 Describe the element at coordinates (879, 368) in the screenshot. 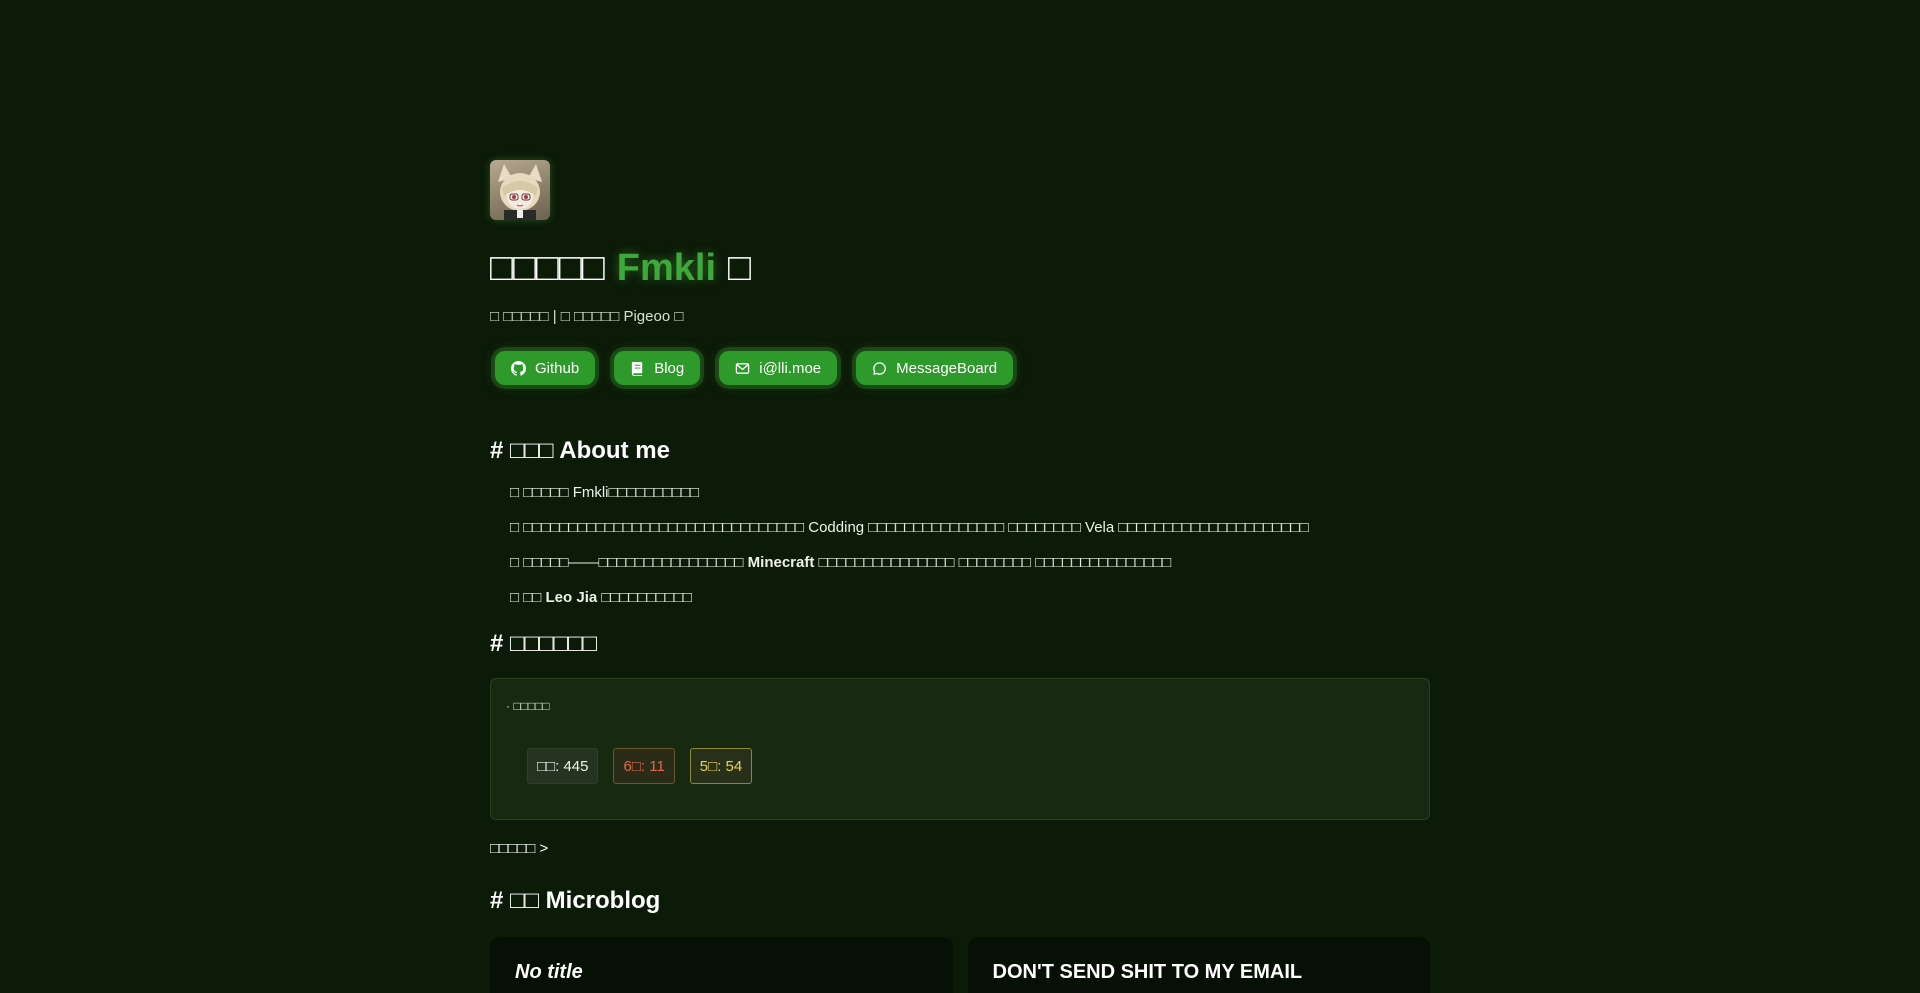

I see `chat-bubble-icon` at that location.